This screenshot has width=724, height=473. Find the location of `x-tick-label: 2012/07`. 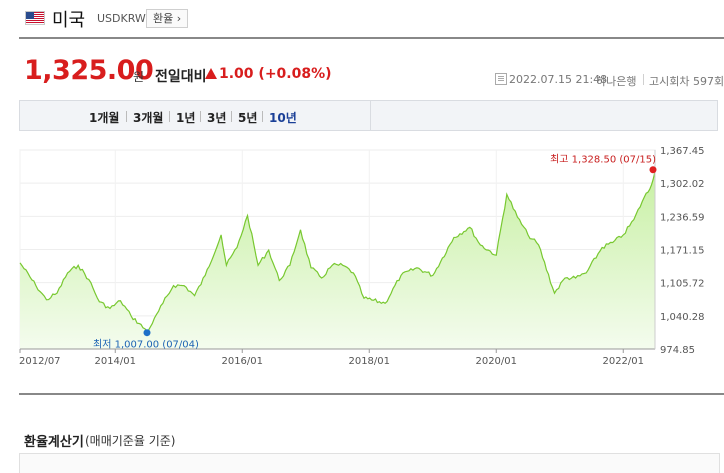

x-tick-label: 2012/07 is located at coordinates (40, 361).